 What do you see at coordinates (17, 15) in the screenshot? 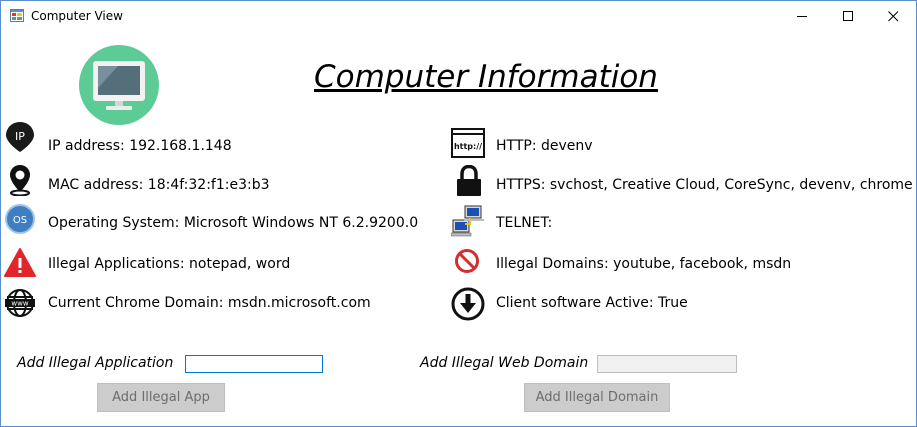
I see `window-app-icon` at bounding box center [17, 15].